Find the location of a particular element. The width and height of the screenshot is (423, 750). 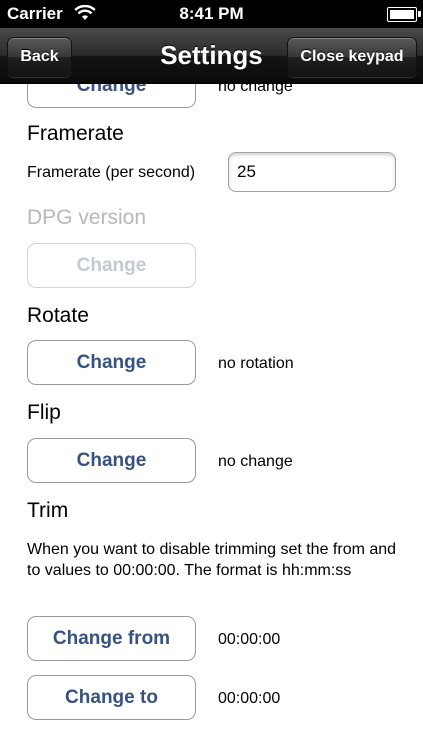

flip-value: no change is located at coordinates (255, 461).